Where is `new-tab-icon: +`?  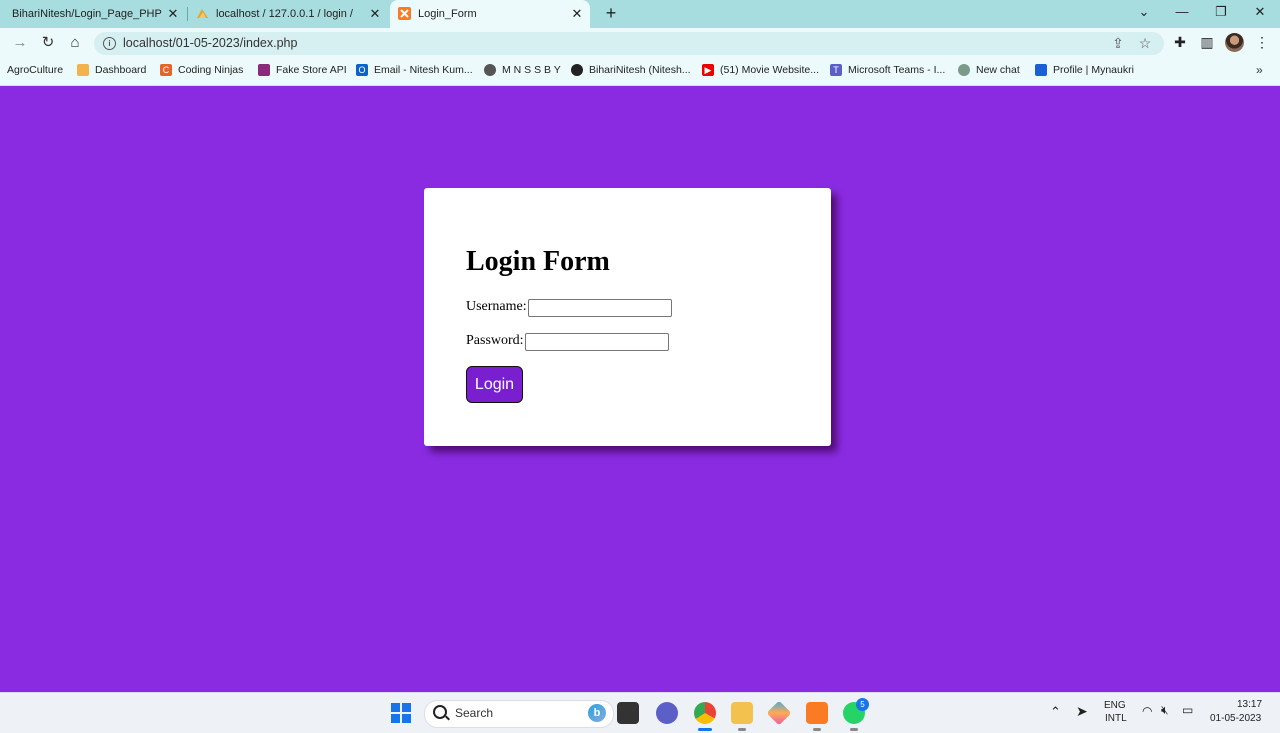
new-tab-icon: + is located at coordinates (611, 13).